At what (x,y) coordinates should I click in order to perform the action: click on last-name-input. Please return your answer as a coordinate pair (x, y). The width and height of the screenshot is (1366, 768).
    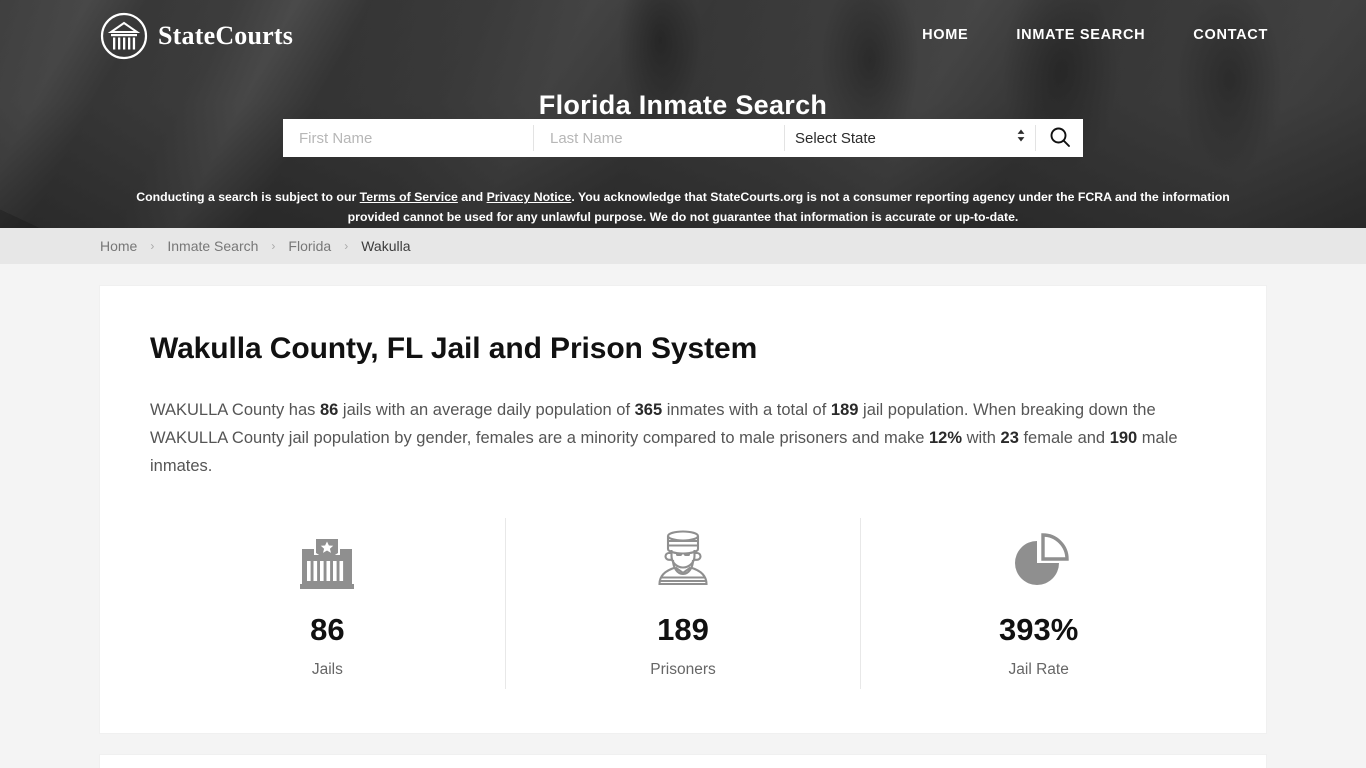
    Looking at the image, I should click on (659, 138).